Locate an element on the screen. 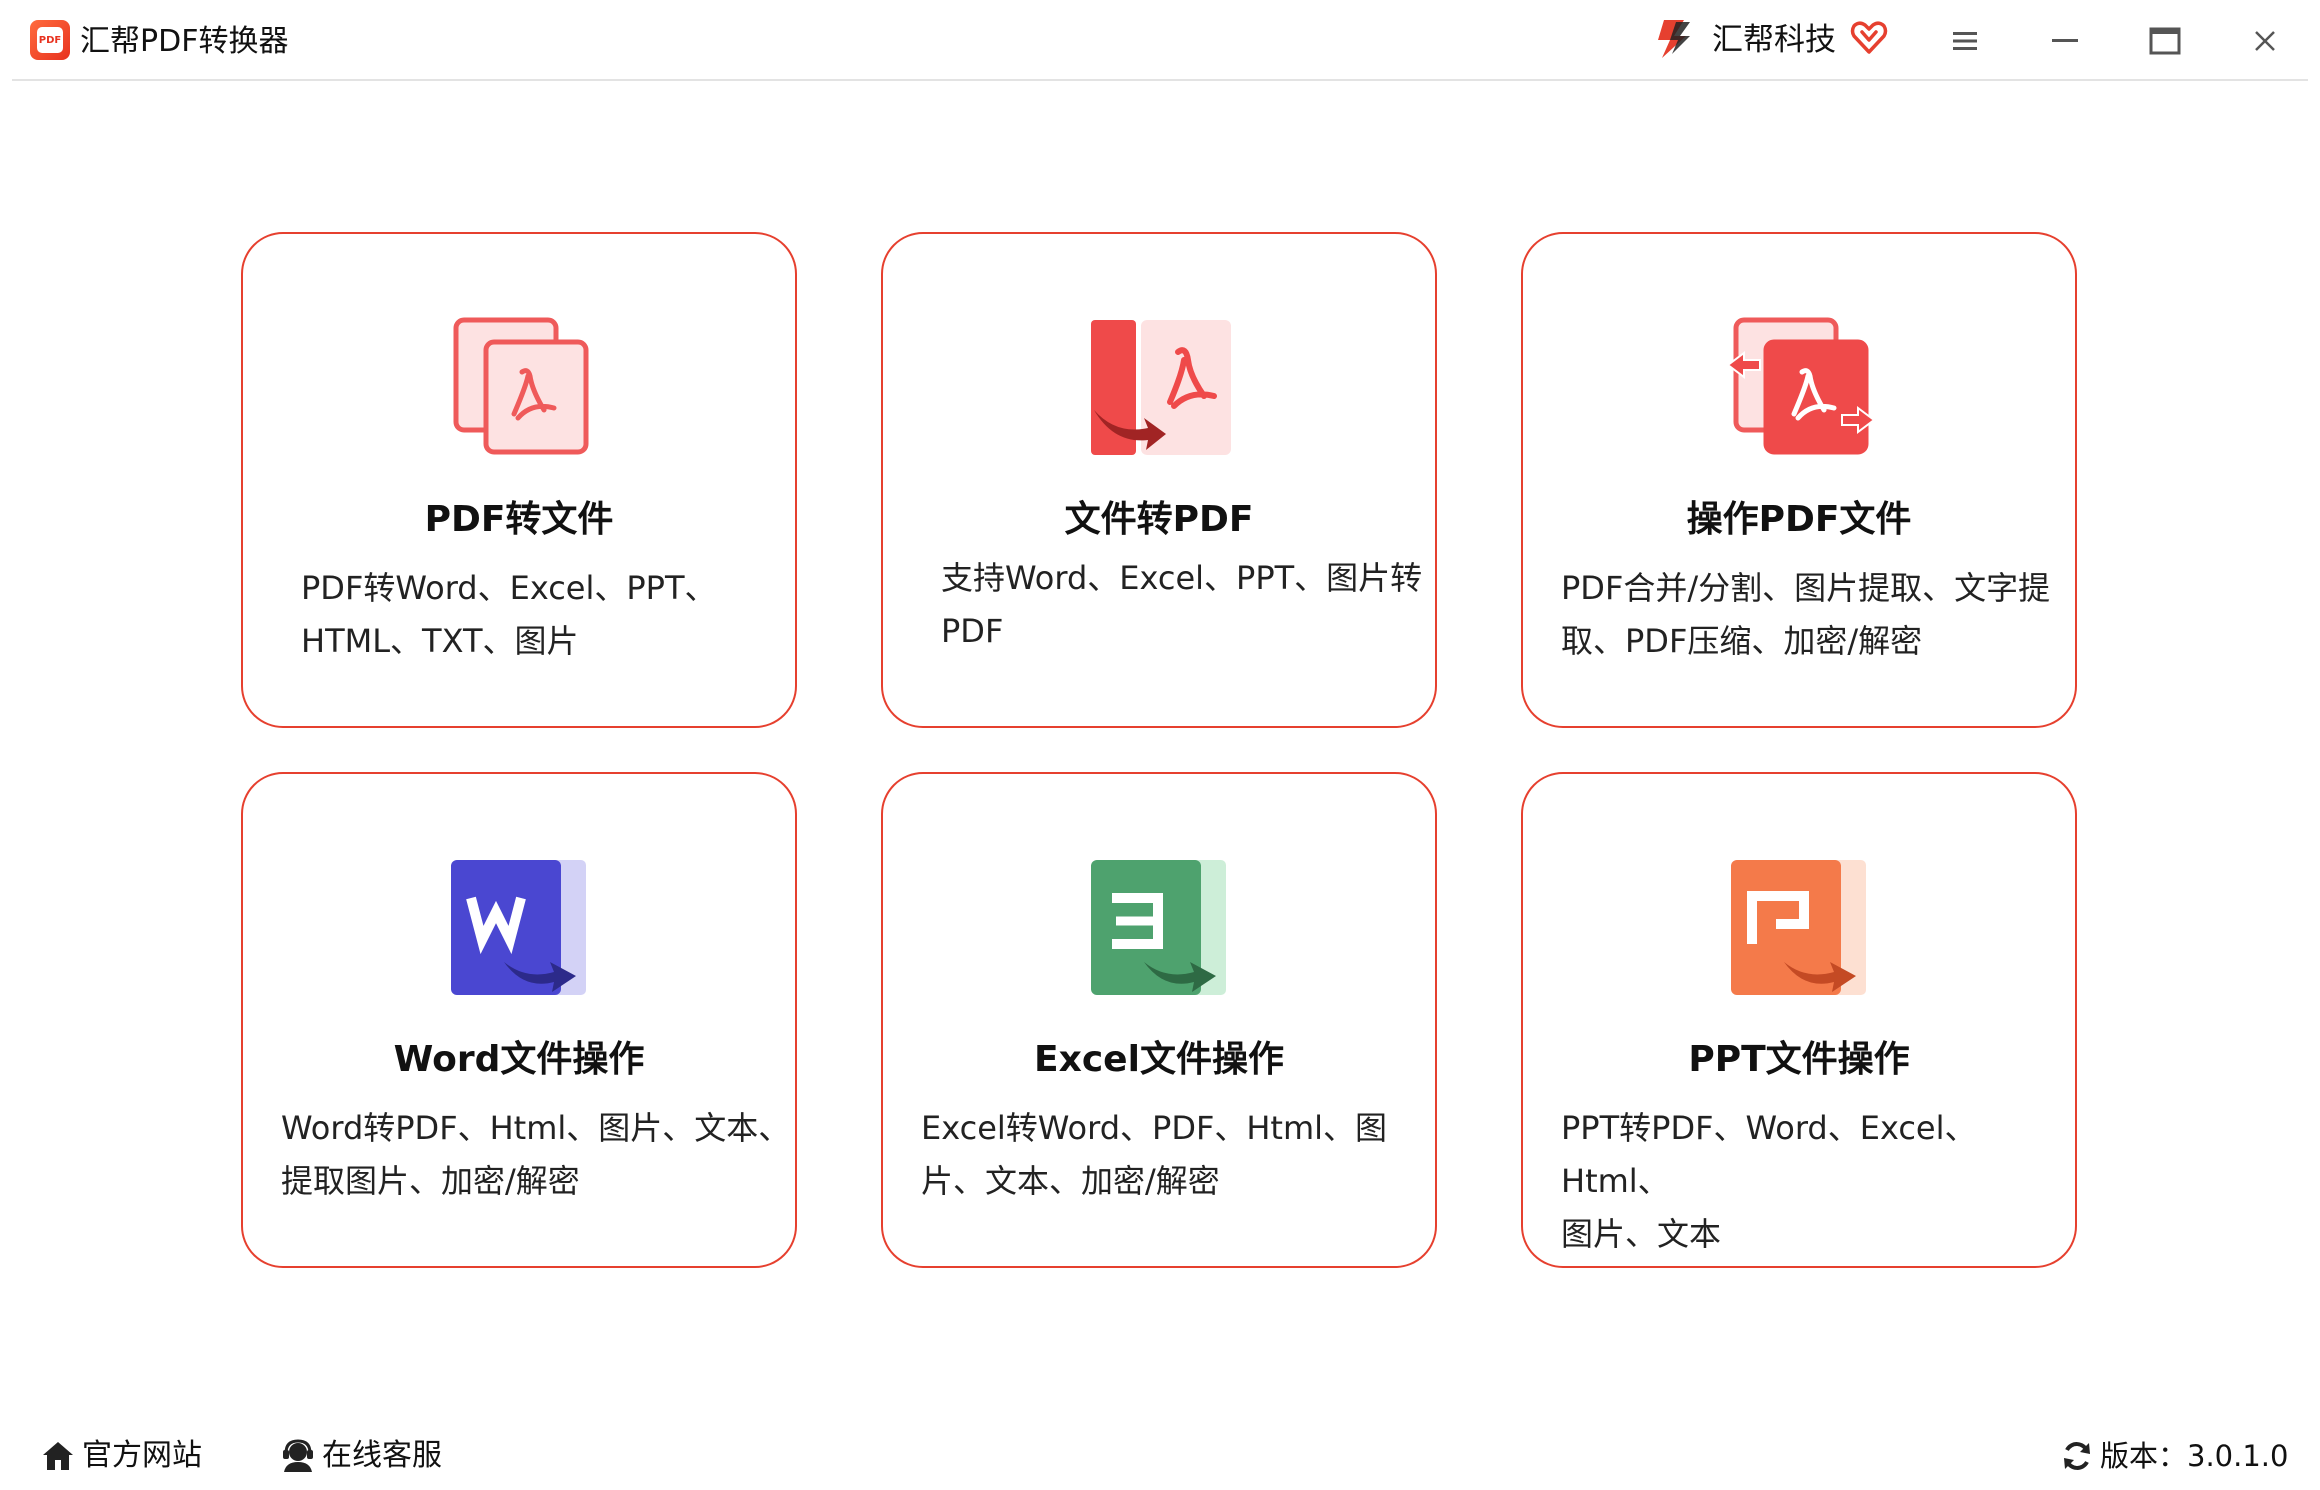  card-title: Excel文件操作 is located at coordinates (1159, 1060).